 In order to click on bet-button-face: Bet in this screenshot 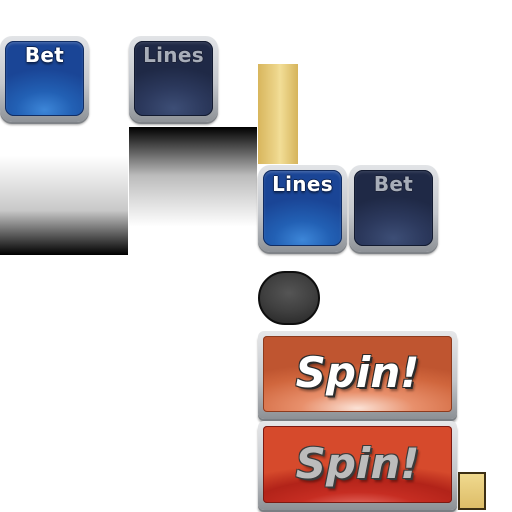, I will do `click(44, 78)`.